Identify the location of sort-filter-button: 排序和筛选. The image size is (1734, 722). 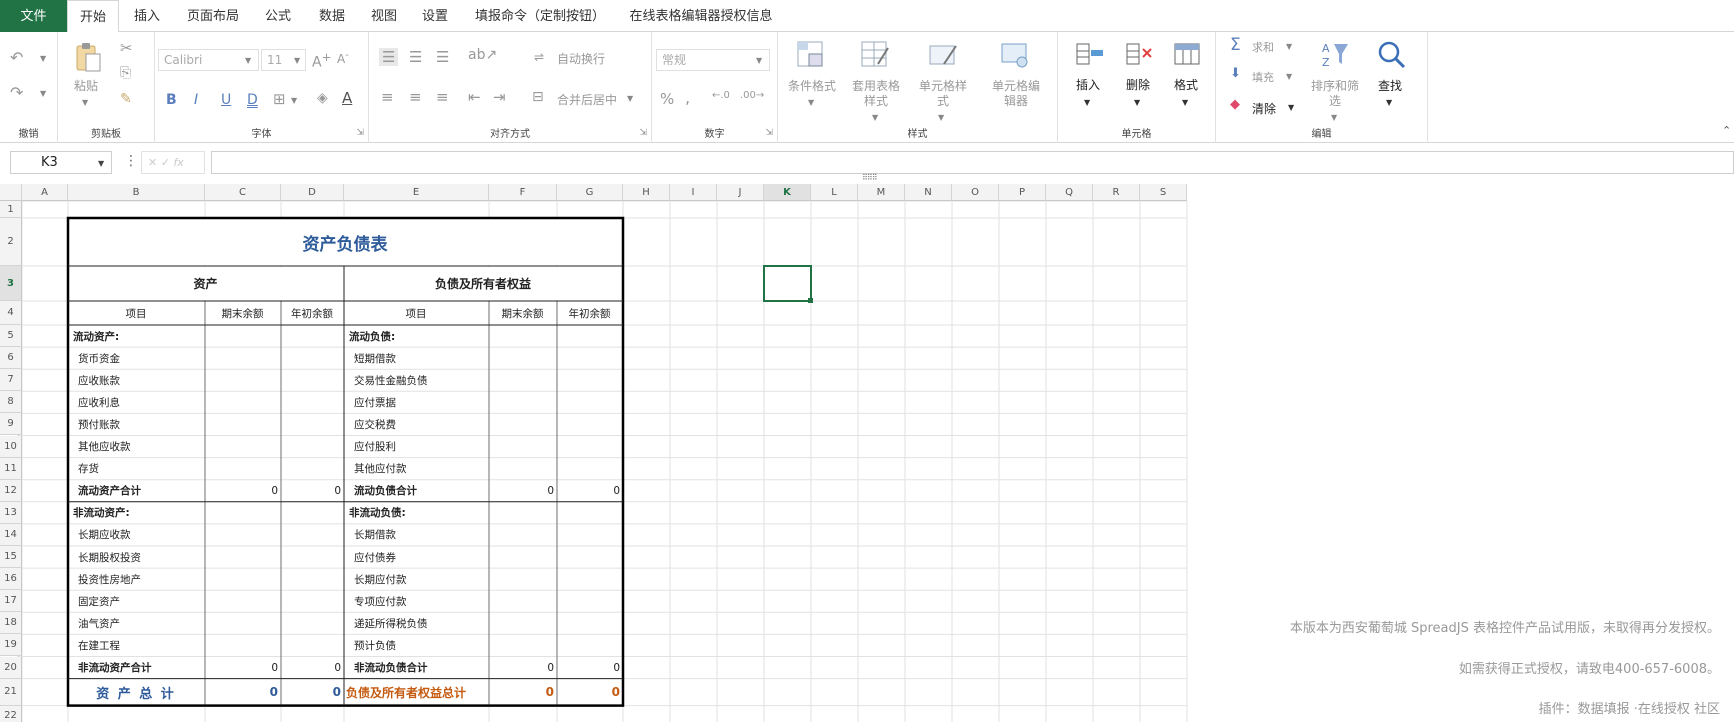
(1335, 94).